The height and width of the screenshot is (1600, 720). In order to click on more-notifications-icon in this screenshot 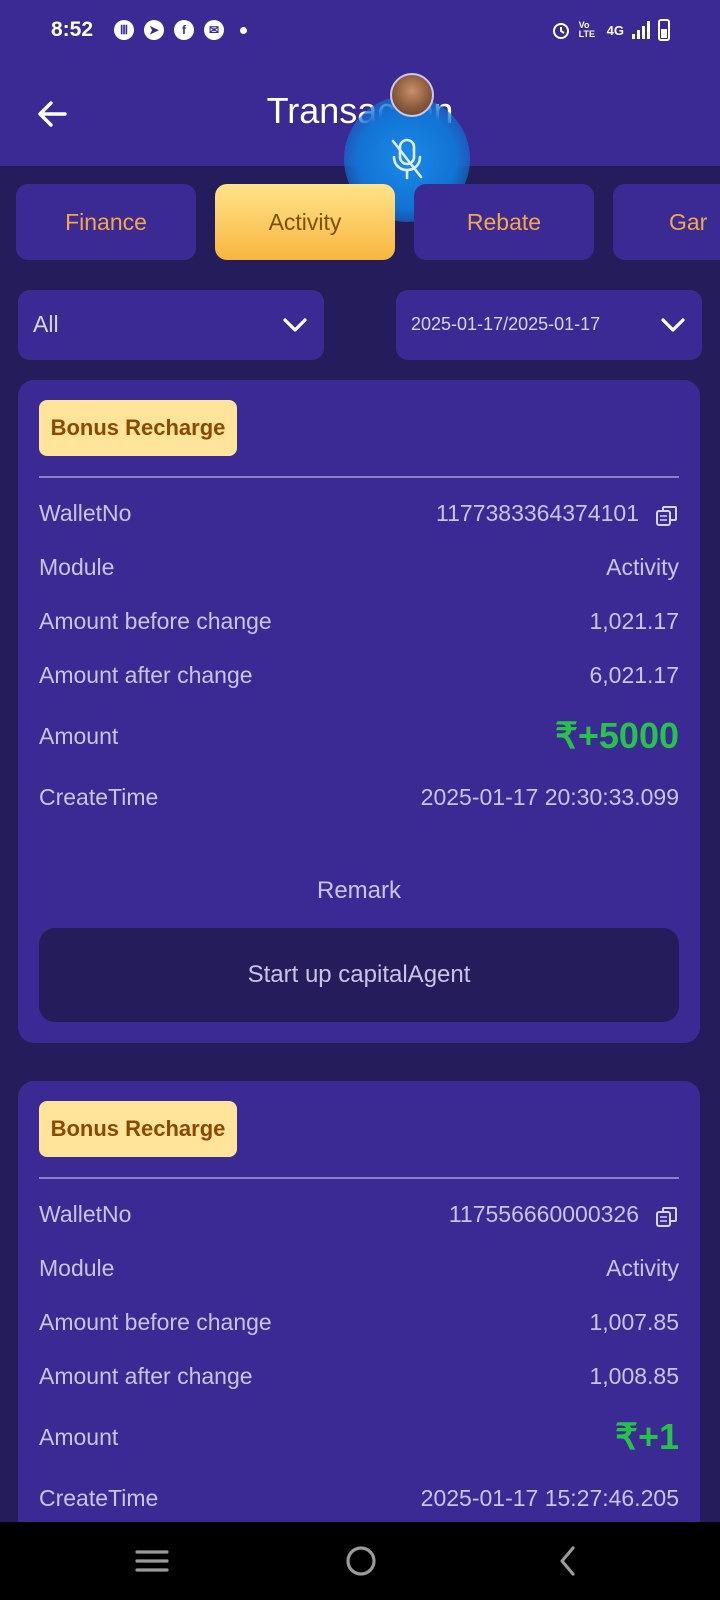, I will do `click(243, 30)`.